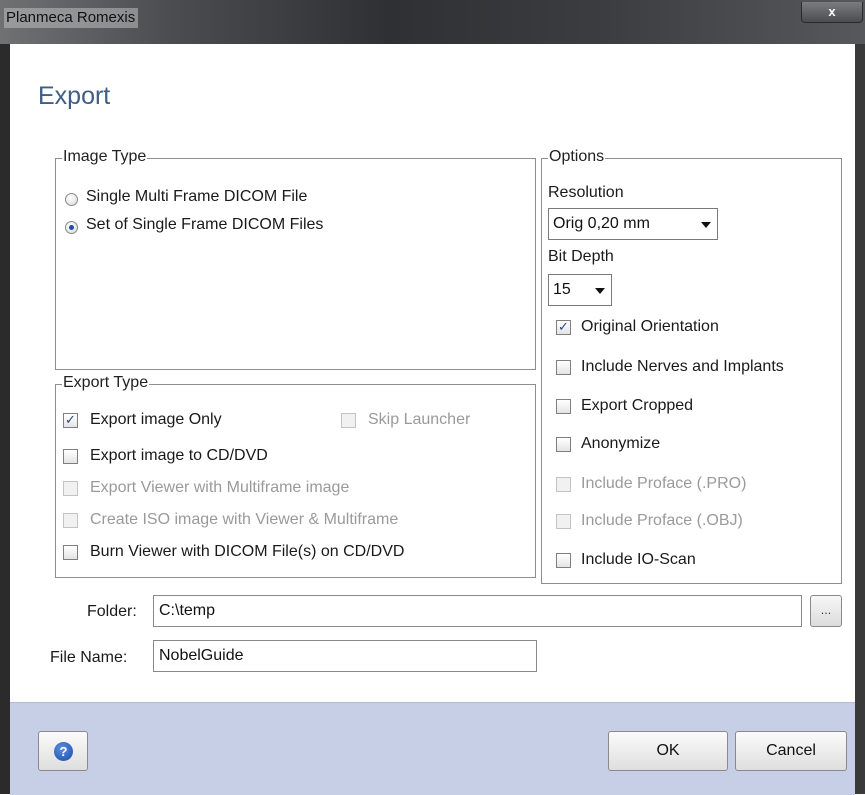 This screenshot has width=865, height=795. I want to click on include-proface-obj-label: Include Proface (.OBJ), so click(662, 520).